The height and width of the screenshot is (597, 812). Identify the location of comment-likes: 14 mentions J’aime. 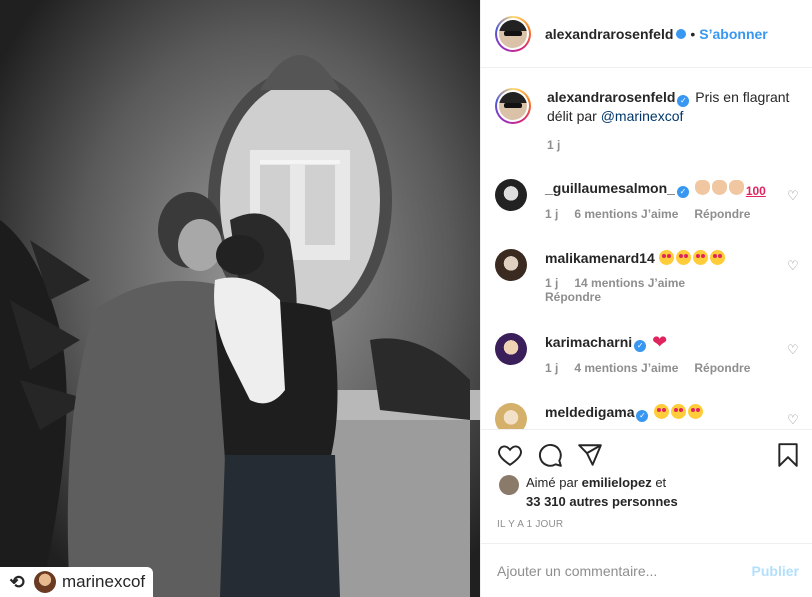
(629, 283).